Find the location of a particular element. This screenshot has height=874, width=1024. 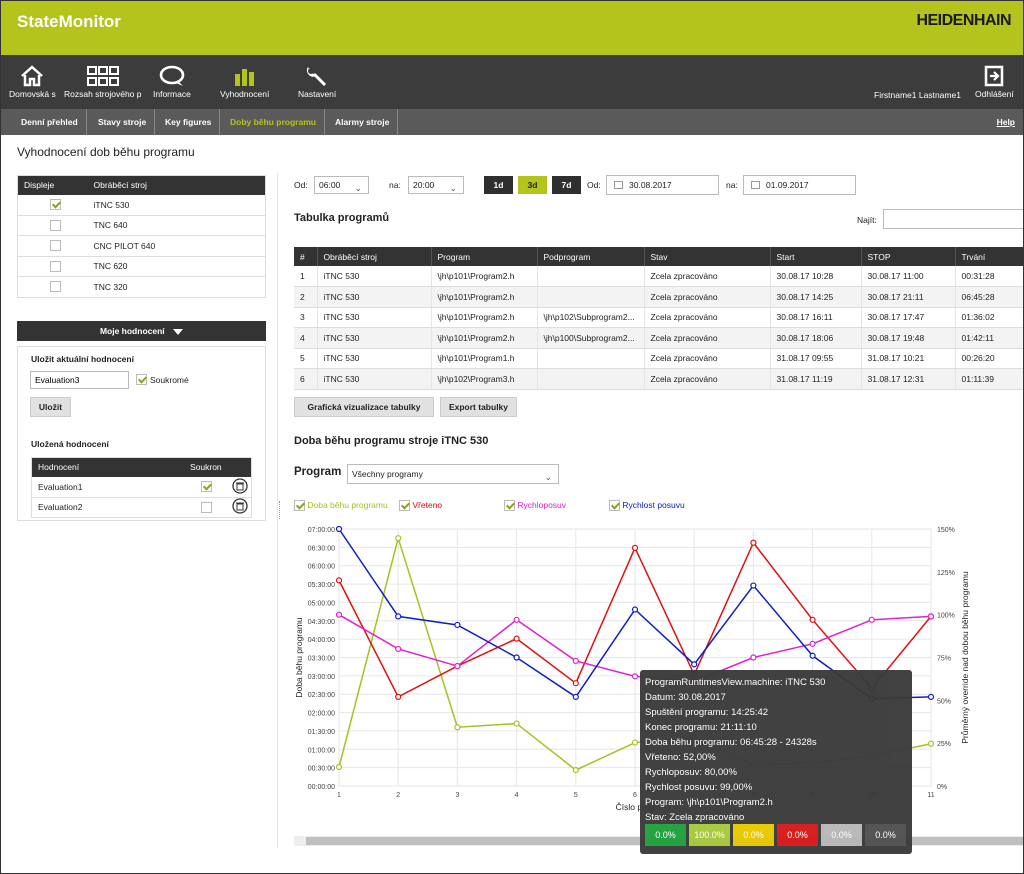

help-link: Help is located at coordinates (1006, 122).